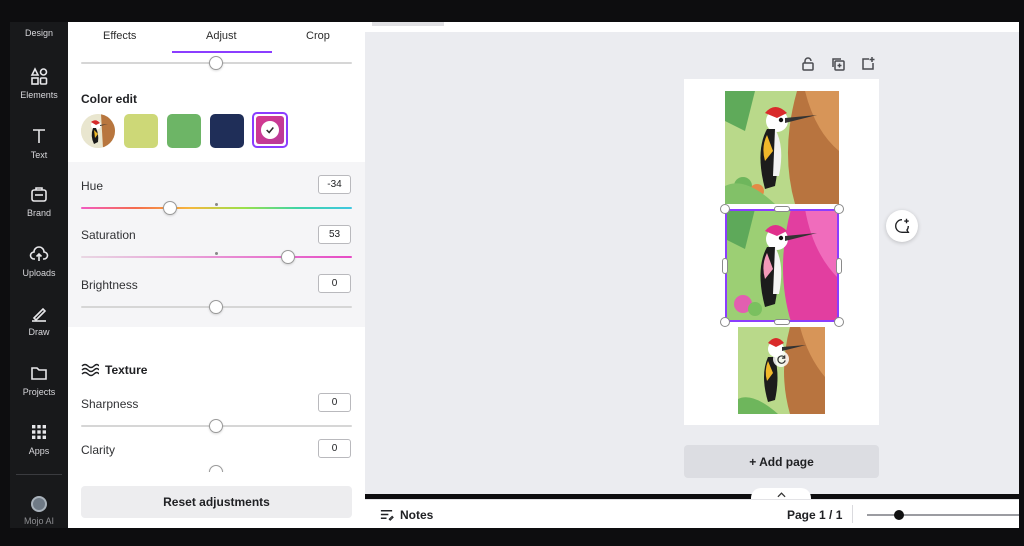 The width and height of the screenshot is (1024, 546). I want to click on resize-handle-top, so click(782, 209).